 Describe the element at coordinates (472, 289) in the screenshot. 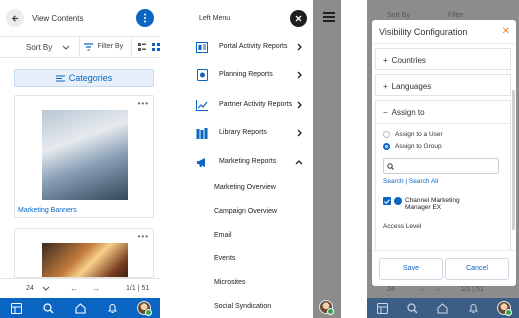

I see `bg-page-count: 1/1 | 51` at that location.